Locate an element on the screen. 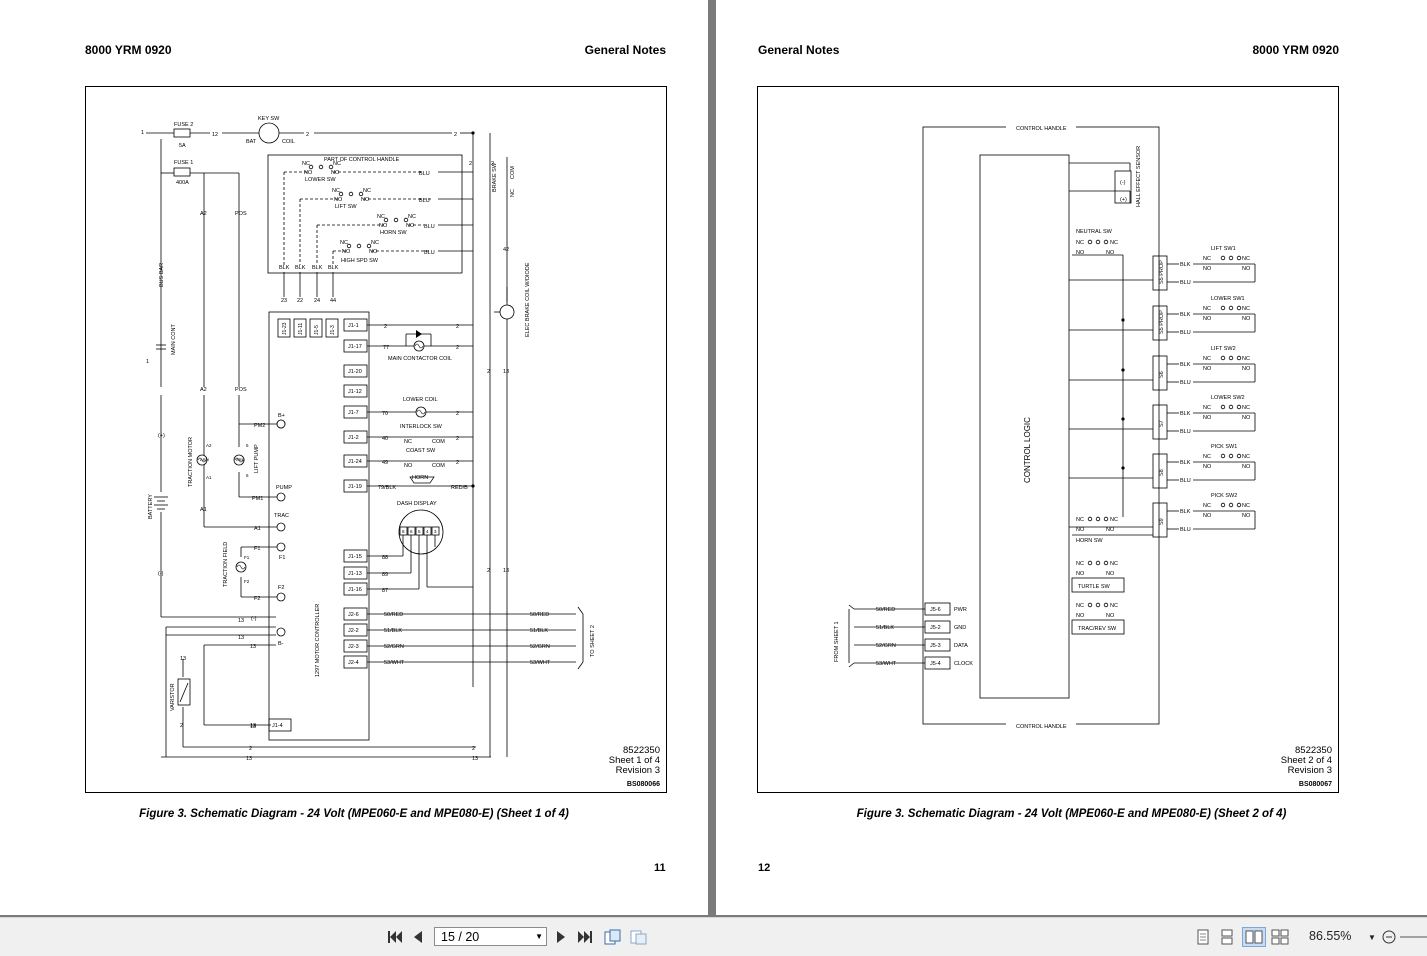 This screenshot has width=1427, height=956. zoom-dropdown-icon: ▼ is located at coordinates (1372, 937).